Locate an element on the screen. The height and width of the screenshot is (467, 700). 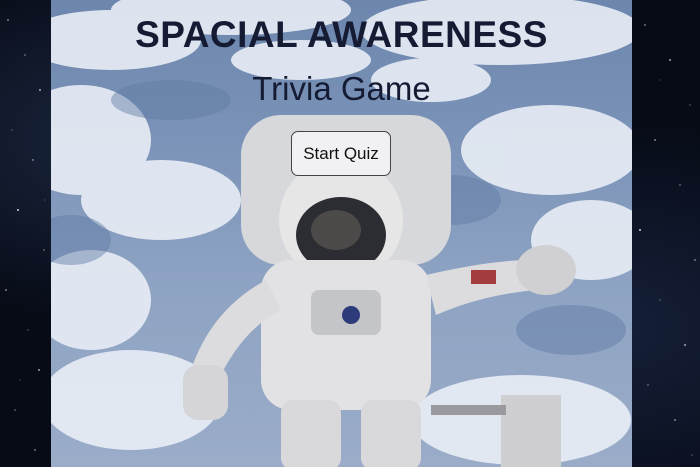
page-title: SPACIAL AWARENESS is located at coordinates (341, 34).